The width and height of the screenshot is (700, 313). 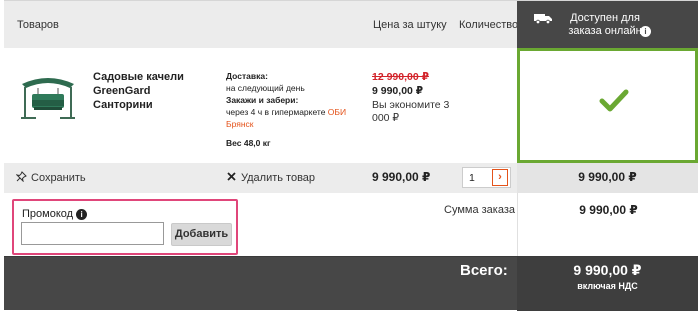 What do you see at coordinates (479, 210) in the screenshot?
I see `order-sum-label: Сумма заказа` at bounding box center [479, 210].